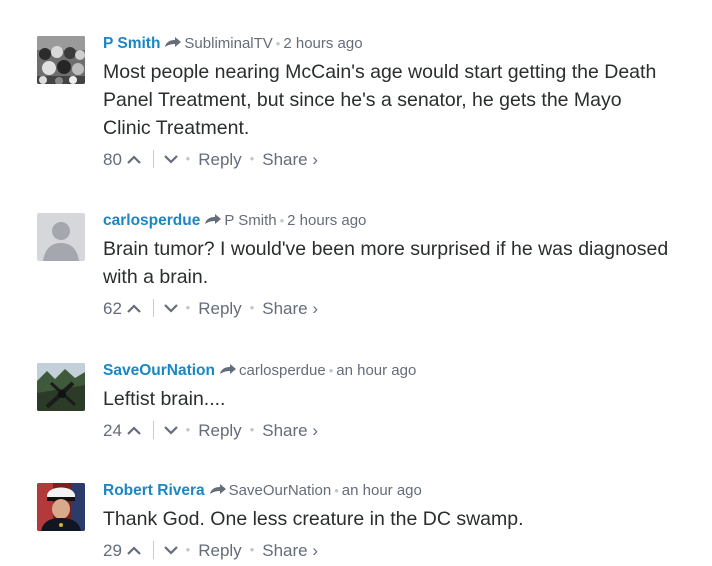  What do you see at coordinates (404, 44) in the screenshot?
I see `comment-header: P Smith SubliminalTV • 2 hours ago` at bounding box center [404, 44].